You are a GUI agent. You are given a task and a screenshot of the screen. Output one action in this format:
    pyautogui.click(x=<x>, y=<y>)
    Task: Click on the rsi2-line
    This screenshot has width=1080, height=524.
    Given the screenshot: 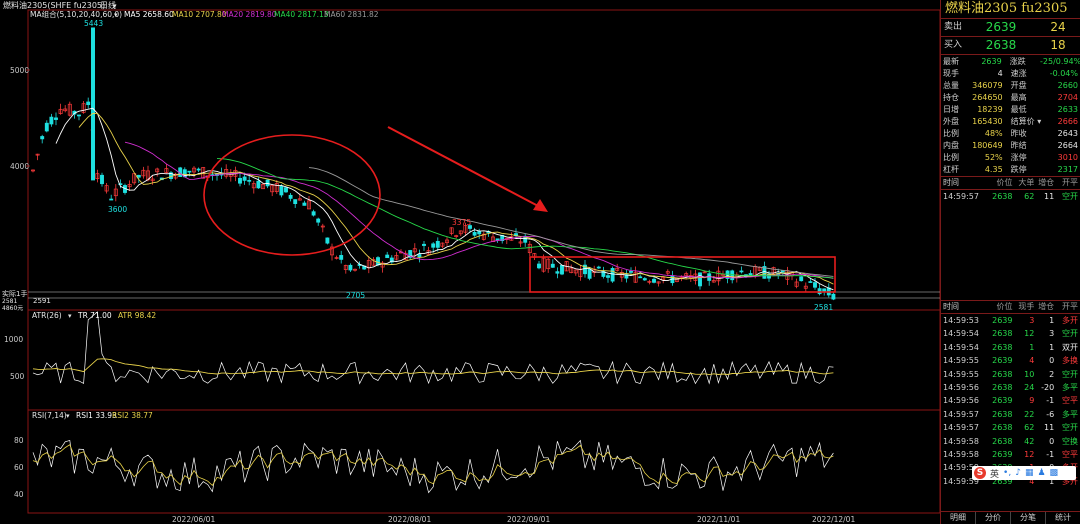 What is the action you would take?
    pyautogui.click(x=433, y=465)
    